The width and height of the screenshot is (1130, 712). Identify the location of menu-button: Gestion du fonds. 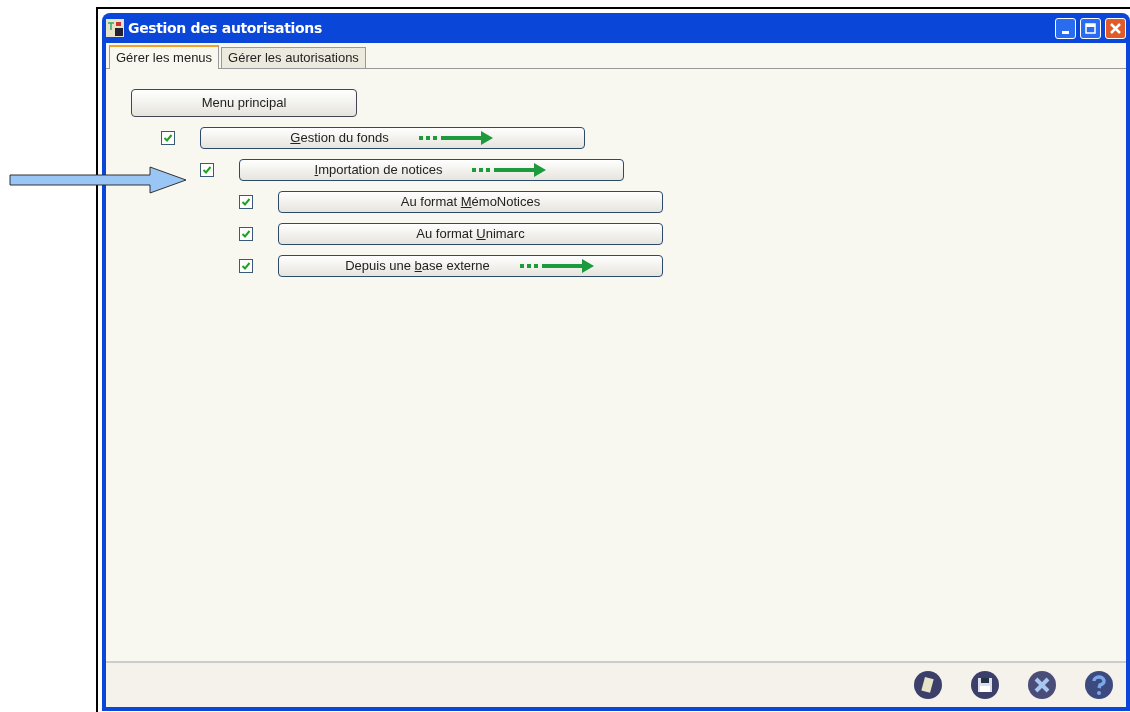
(392, 138).